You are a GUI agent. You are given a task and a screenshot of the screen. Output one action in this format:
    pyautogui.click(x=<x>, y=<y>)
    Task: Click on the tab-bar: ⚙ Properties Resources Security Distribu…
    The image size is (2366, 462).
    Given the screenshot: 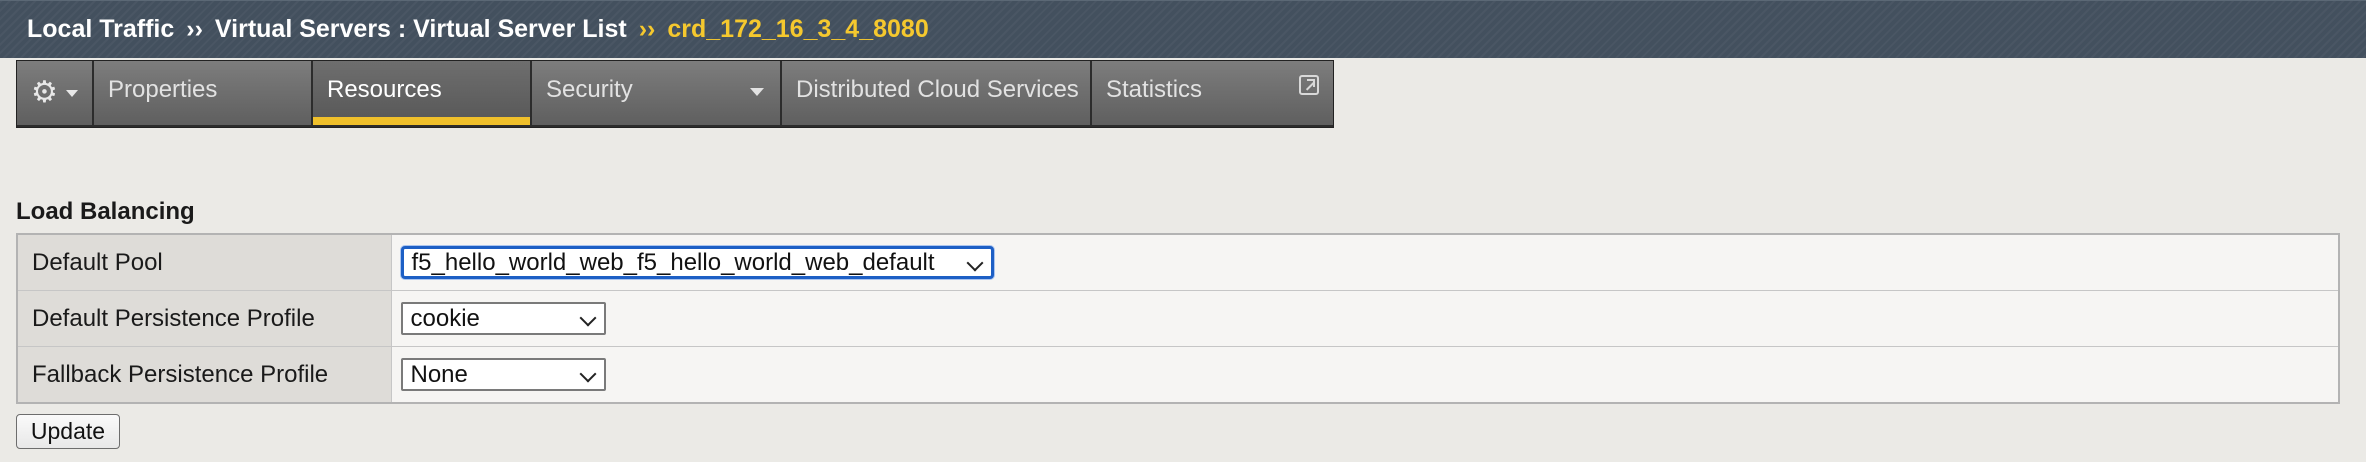 What is the action you would take?
    pyautogui.click(x=675, y=94)
    